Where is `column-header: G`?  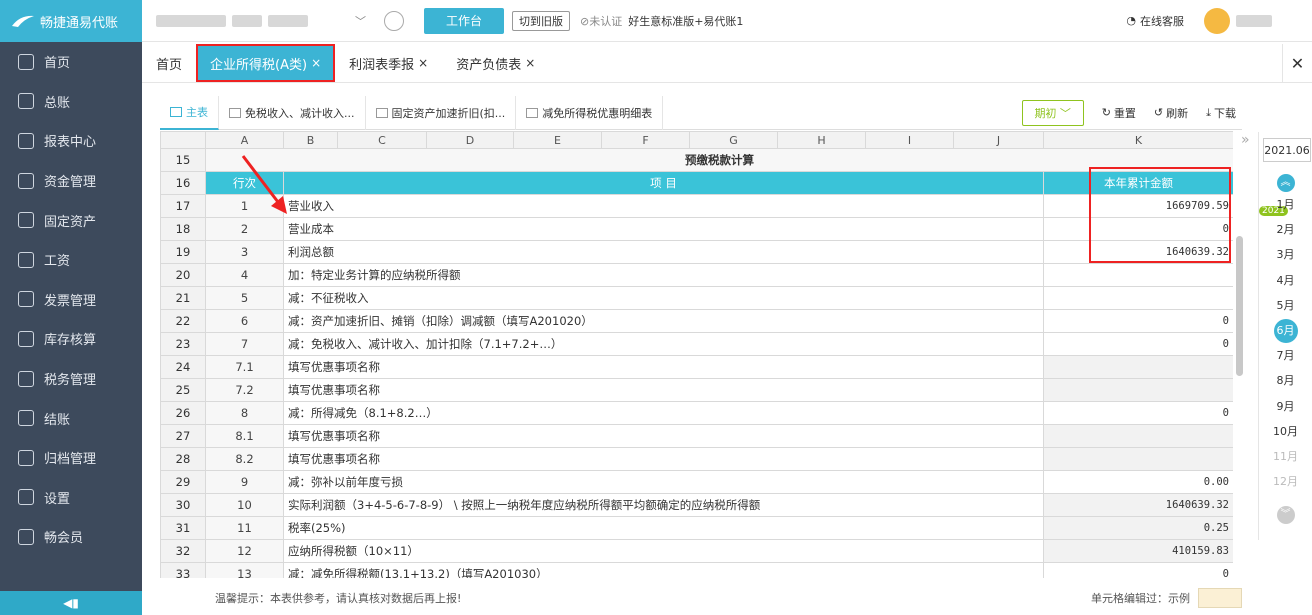 column-header: G is located at coordinates (733, 140).